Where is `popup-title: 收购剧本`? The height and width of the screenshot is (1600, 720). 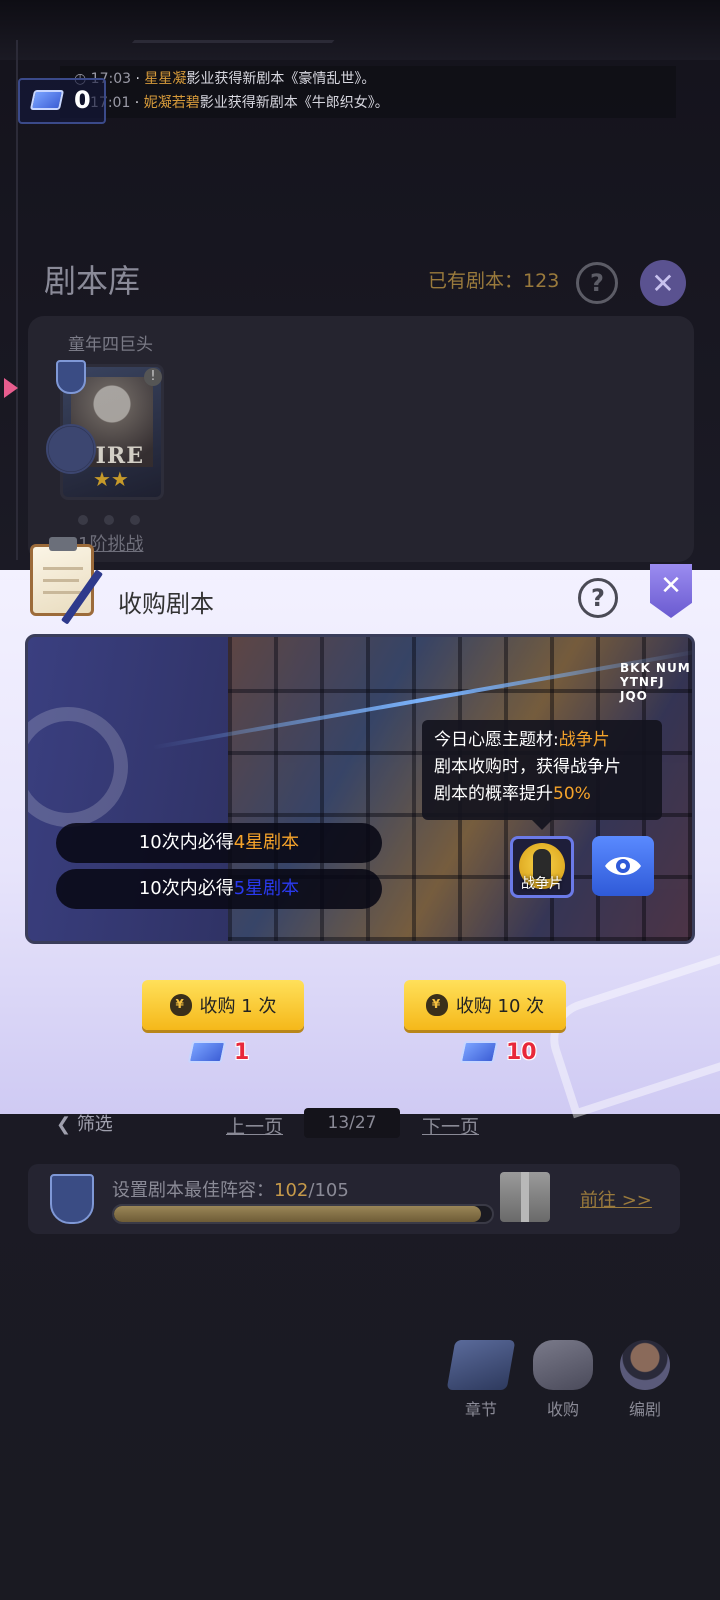
popup-title: 收购剧本 is located at coordinates (166, 604).